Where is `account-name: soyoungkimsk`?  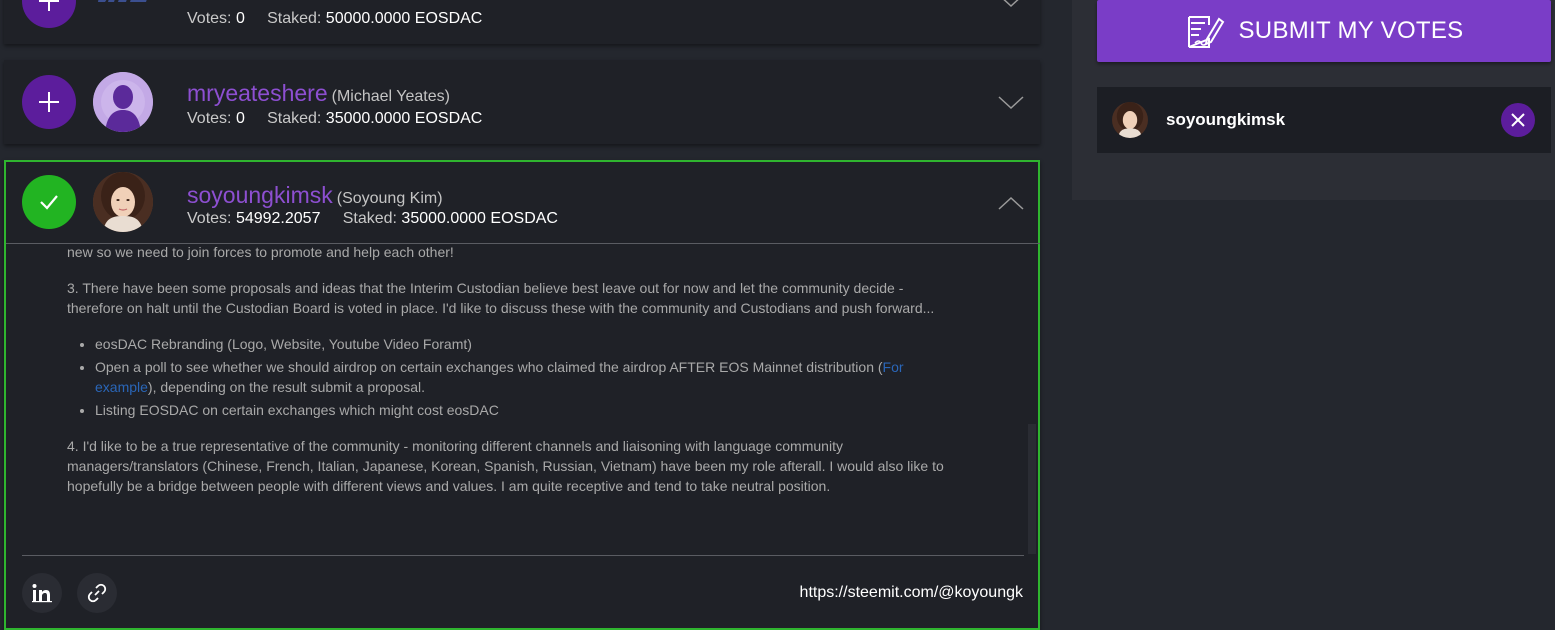
account-name: soyoungkimsk is located at coordinates (260, 195).